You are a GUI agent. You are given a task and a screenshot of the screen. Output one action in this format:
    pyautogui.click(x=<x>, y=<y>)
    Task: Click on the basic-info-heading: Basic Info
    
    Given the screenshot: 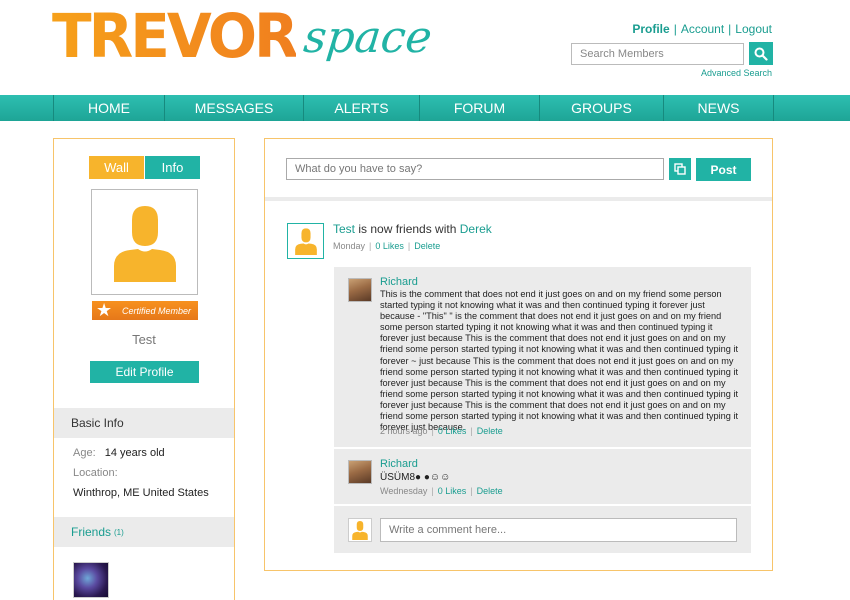 What is the action you would take?
    pyautogui.click(x=144, y=423)
    